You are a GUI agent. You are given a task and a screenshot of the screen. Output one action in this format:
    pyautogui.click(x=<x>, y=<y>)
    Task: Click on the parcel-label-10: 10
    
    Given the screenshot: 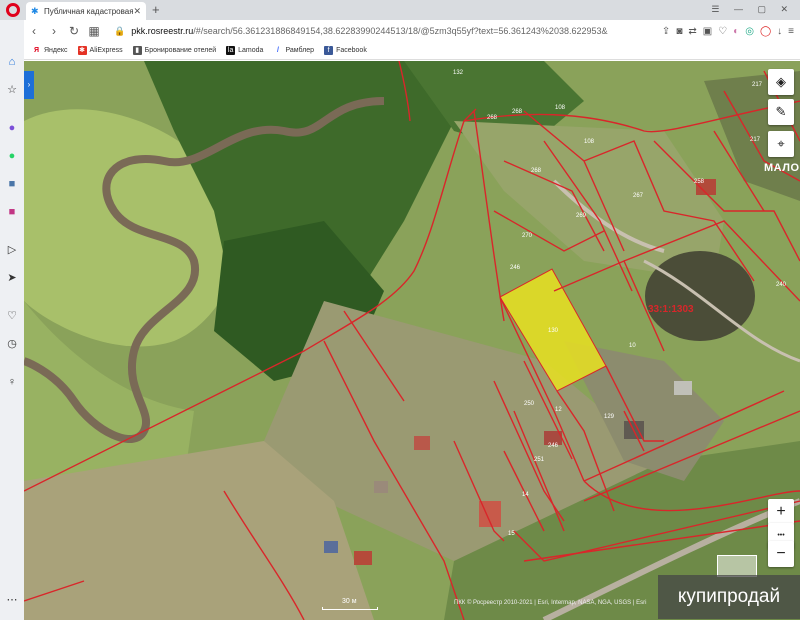 What is the action you would take?
    pyautogui.click(x=632, y=346)
    